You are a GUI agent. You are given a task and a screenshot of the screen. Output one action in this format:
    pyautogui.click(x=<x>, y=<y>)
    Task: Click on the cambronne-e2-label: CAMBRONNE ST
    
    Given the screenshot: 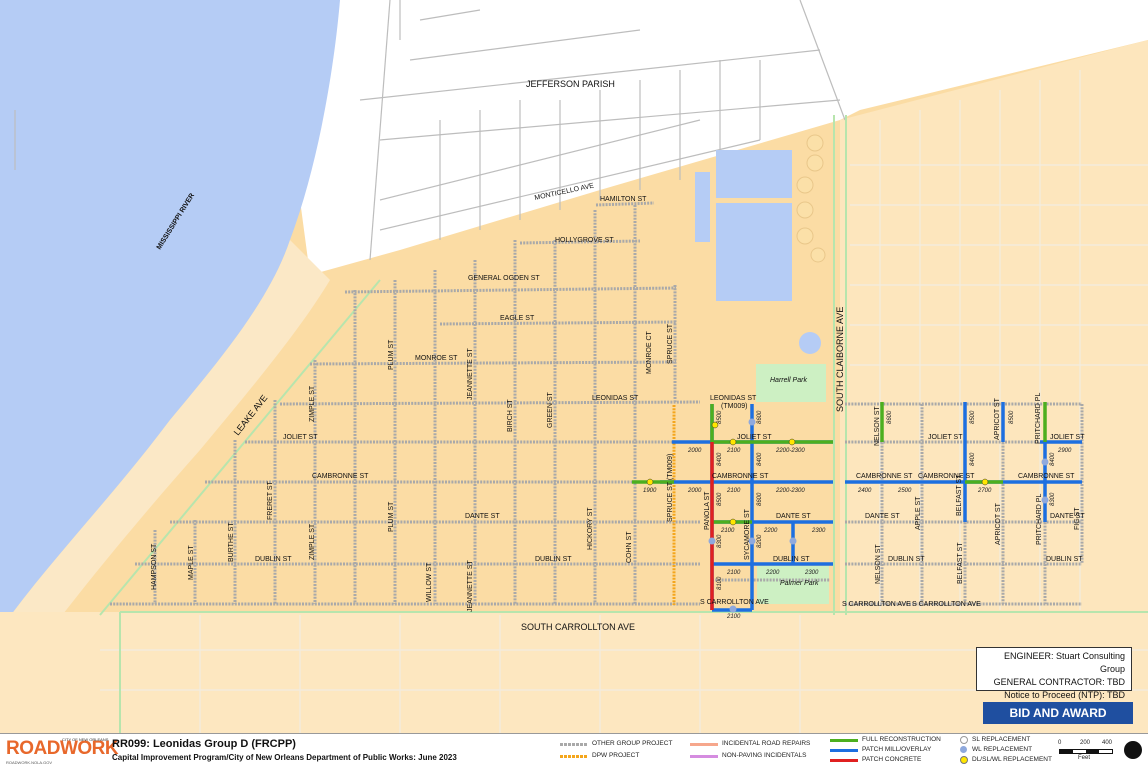 What is the action you would take?
    pyautogui.click(x=946, y=476)
    